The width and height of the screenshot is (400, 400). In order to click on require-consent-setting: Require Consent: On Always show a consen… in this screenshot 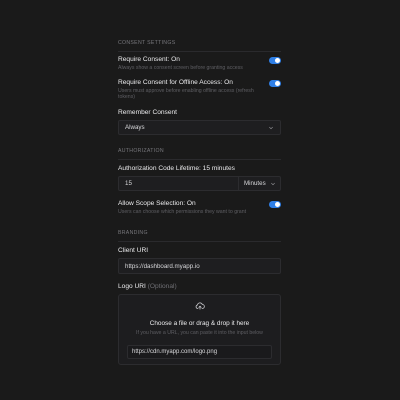, I will do `click(199, 67)`.